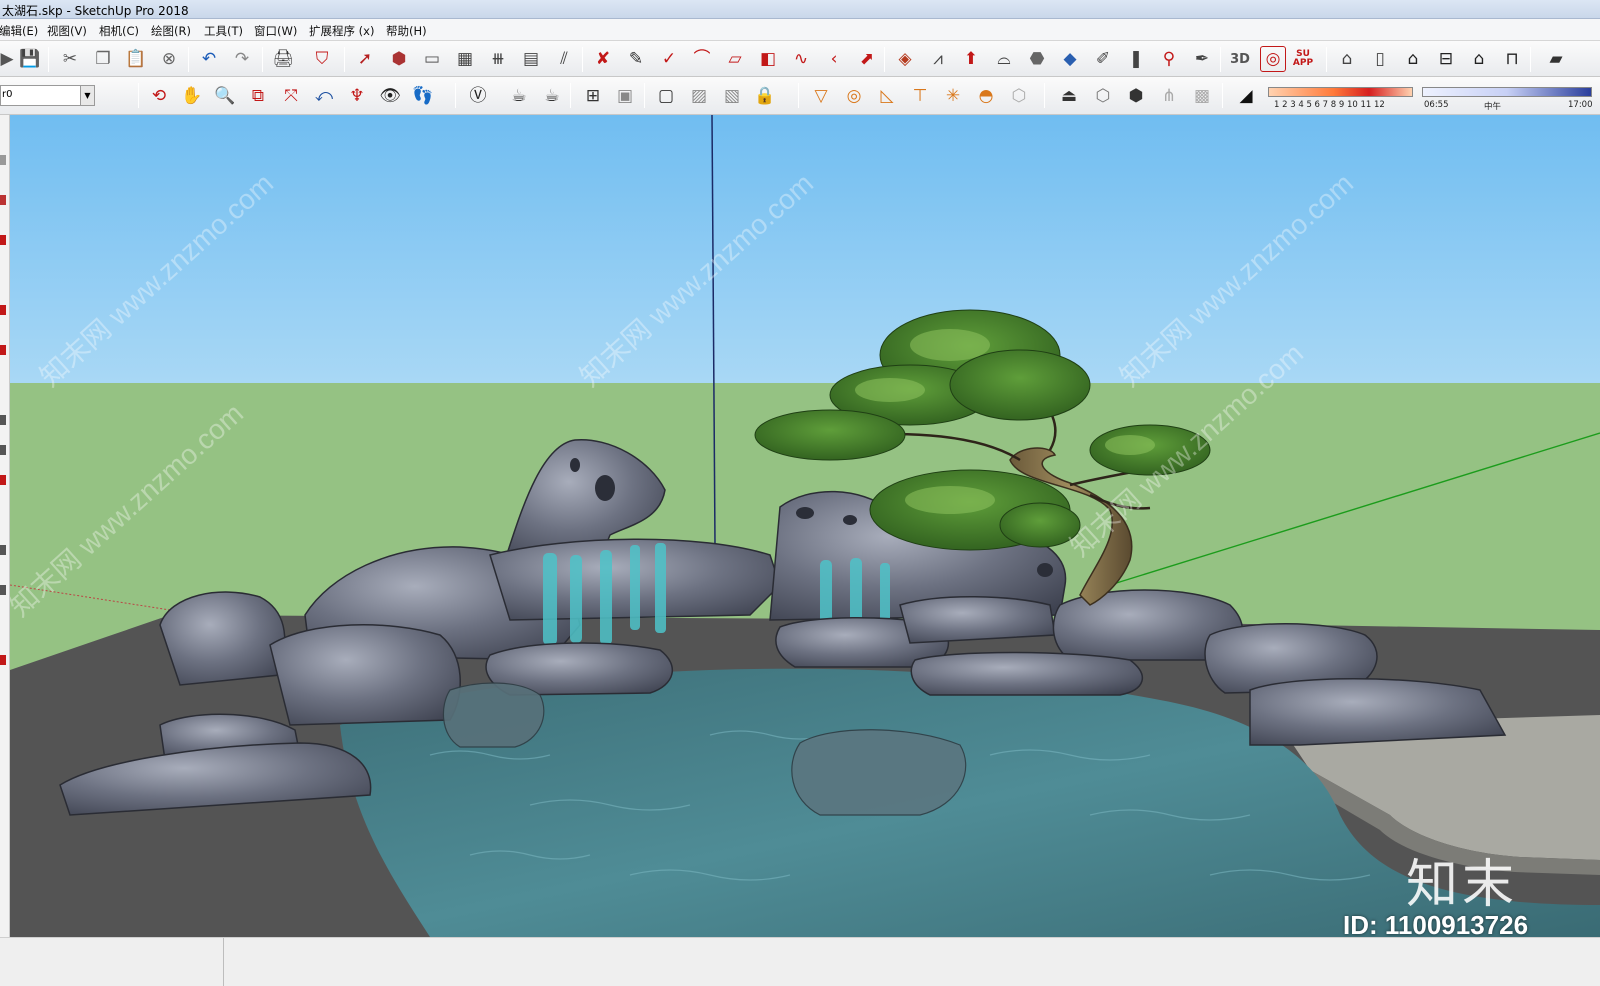  Describe the element at coordinates (258, 96) in the screenshot. I see `zoom-window-icon: ⧉` at that location.